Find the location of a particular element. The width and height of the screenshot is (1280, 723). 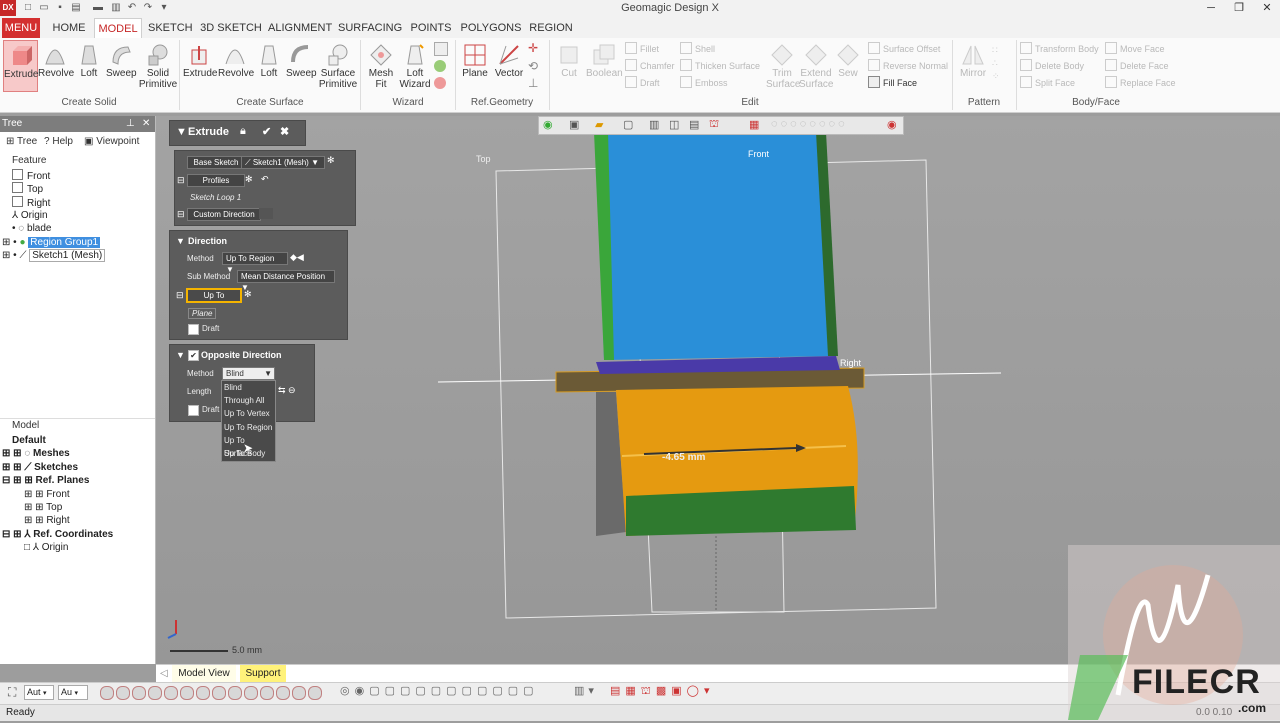

tab-viewpoint: ▣ Viewpoint is located at coordinates (111, 141).